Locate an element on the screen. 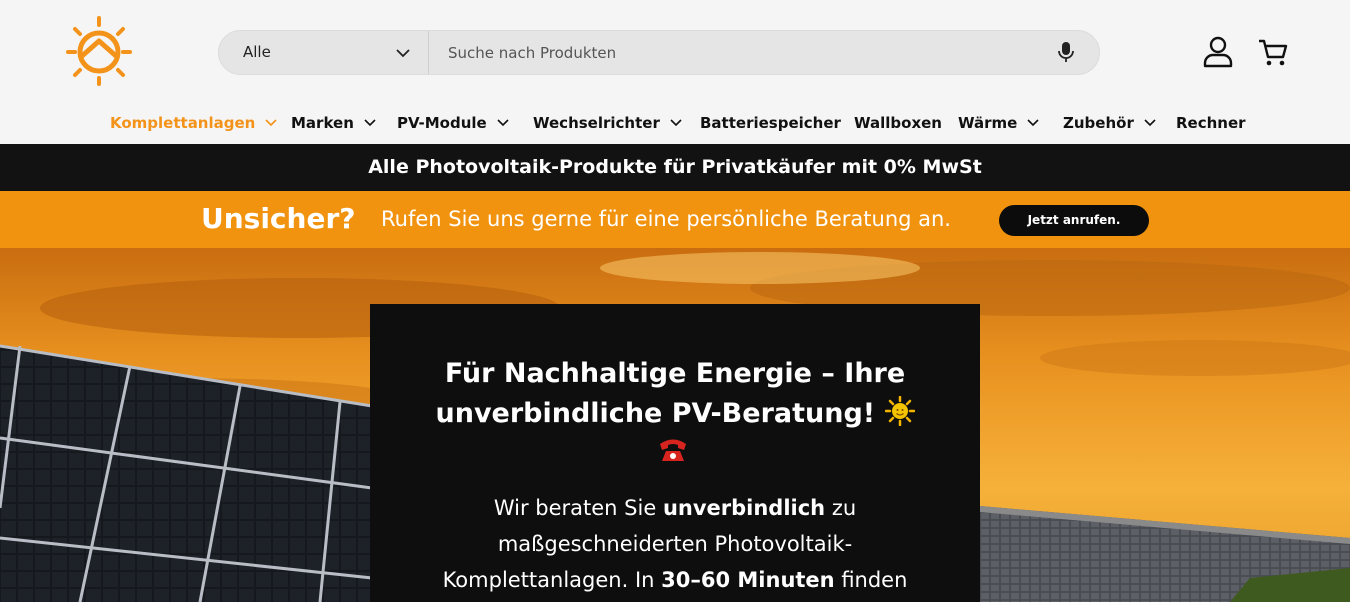  nav-label: Batteriespeicher is located at coordinates (770, 123).